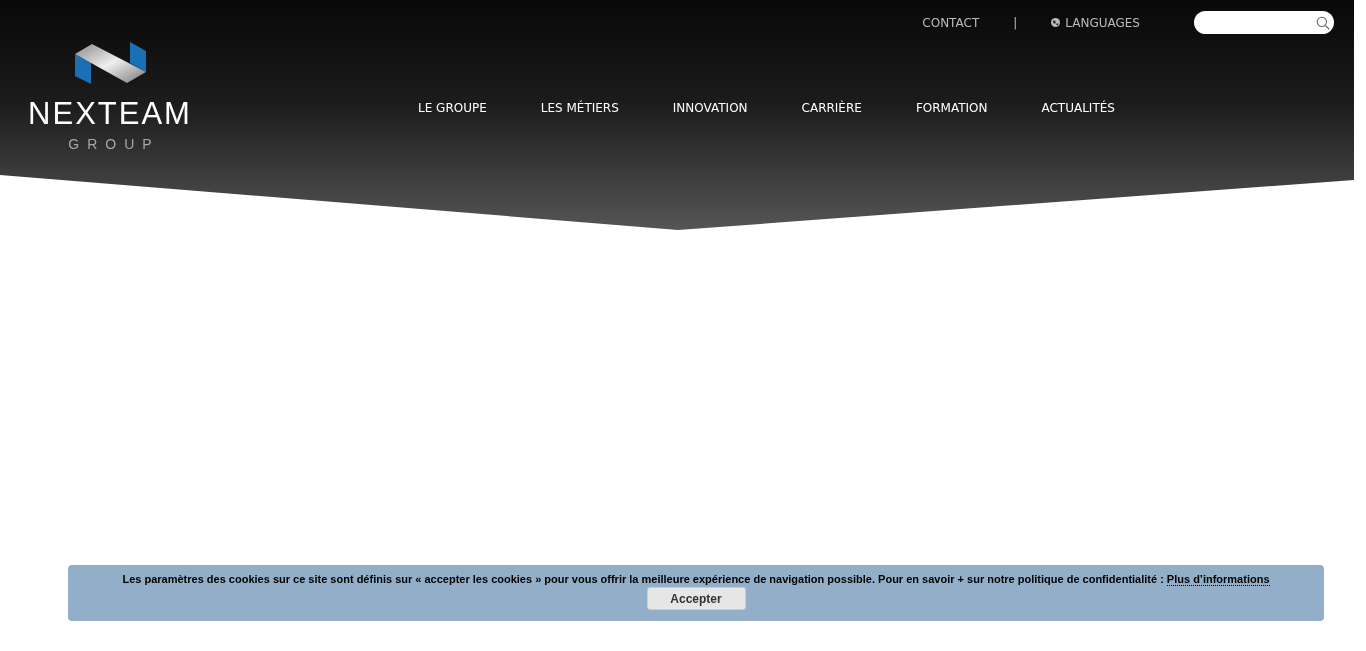  Describe the element at coordinates (1078, 108) in the screenshot. I see `nav-link: ACTUALITÉS` at that location.